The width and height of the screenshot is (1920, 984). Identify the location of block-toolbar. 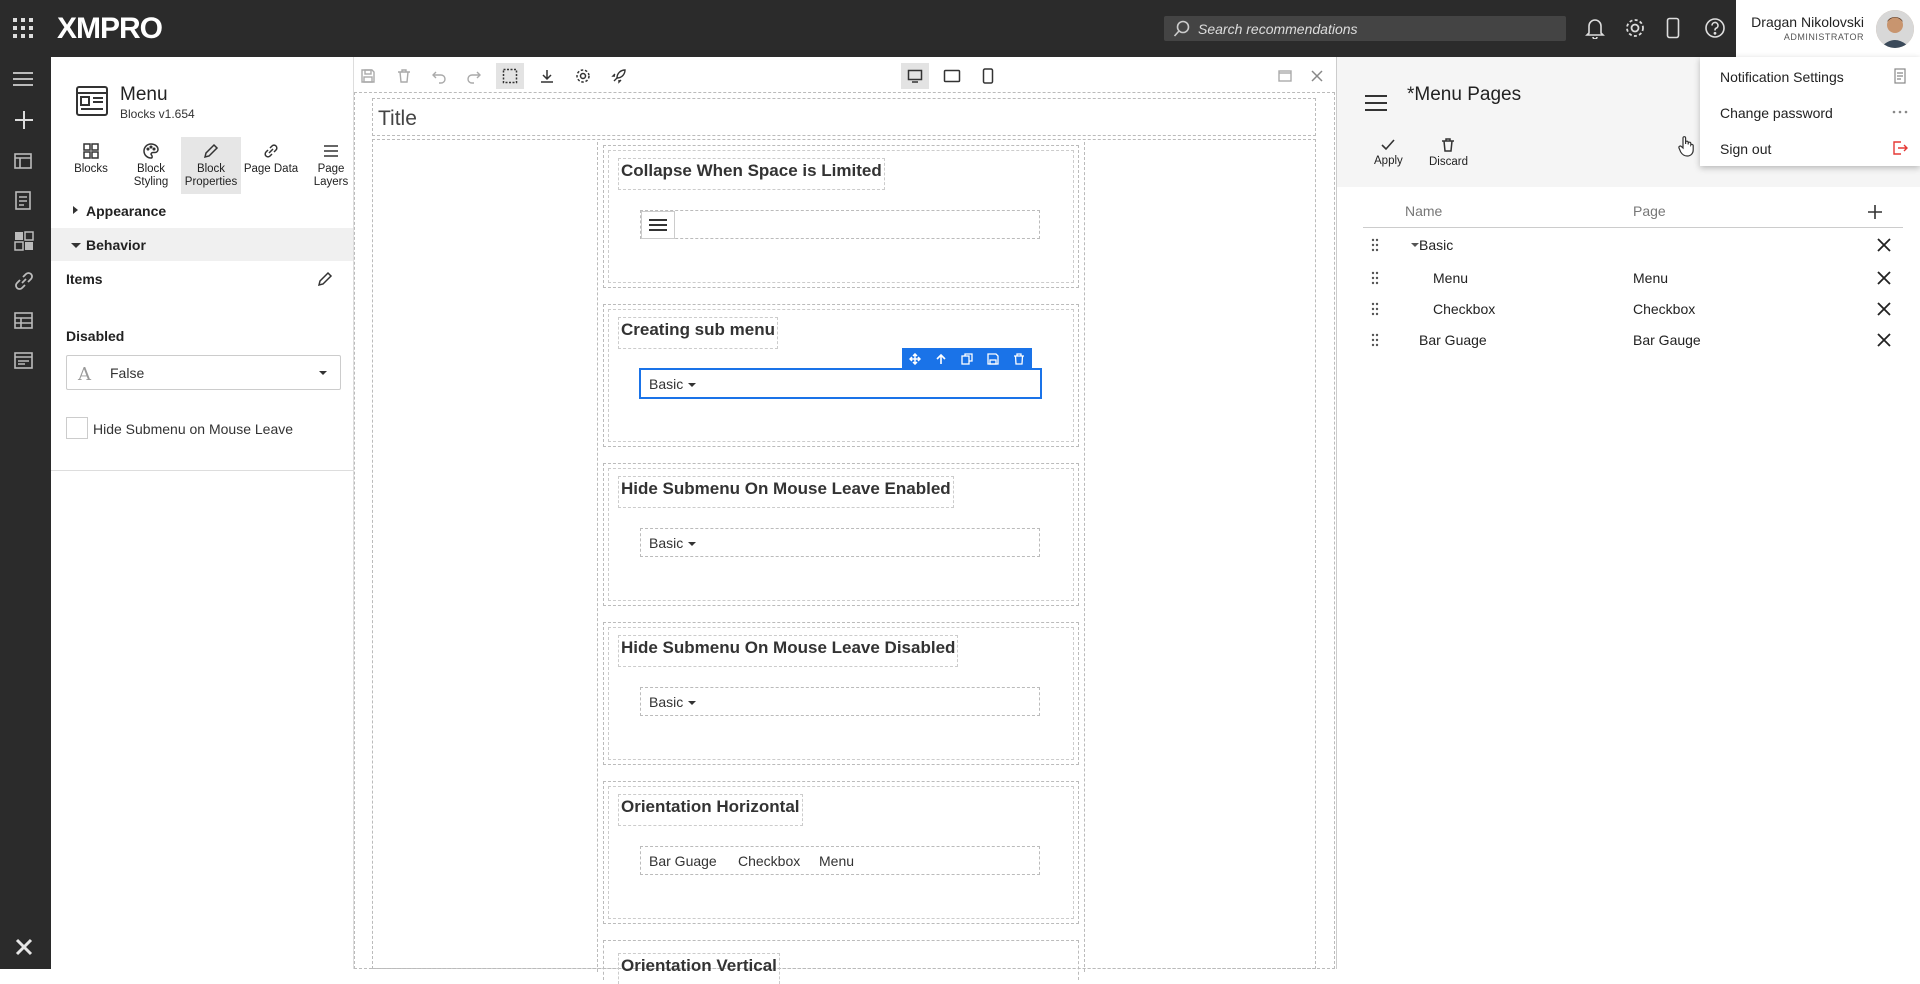
(967, 358).